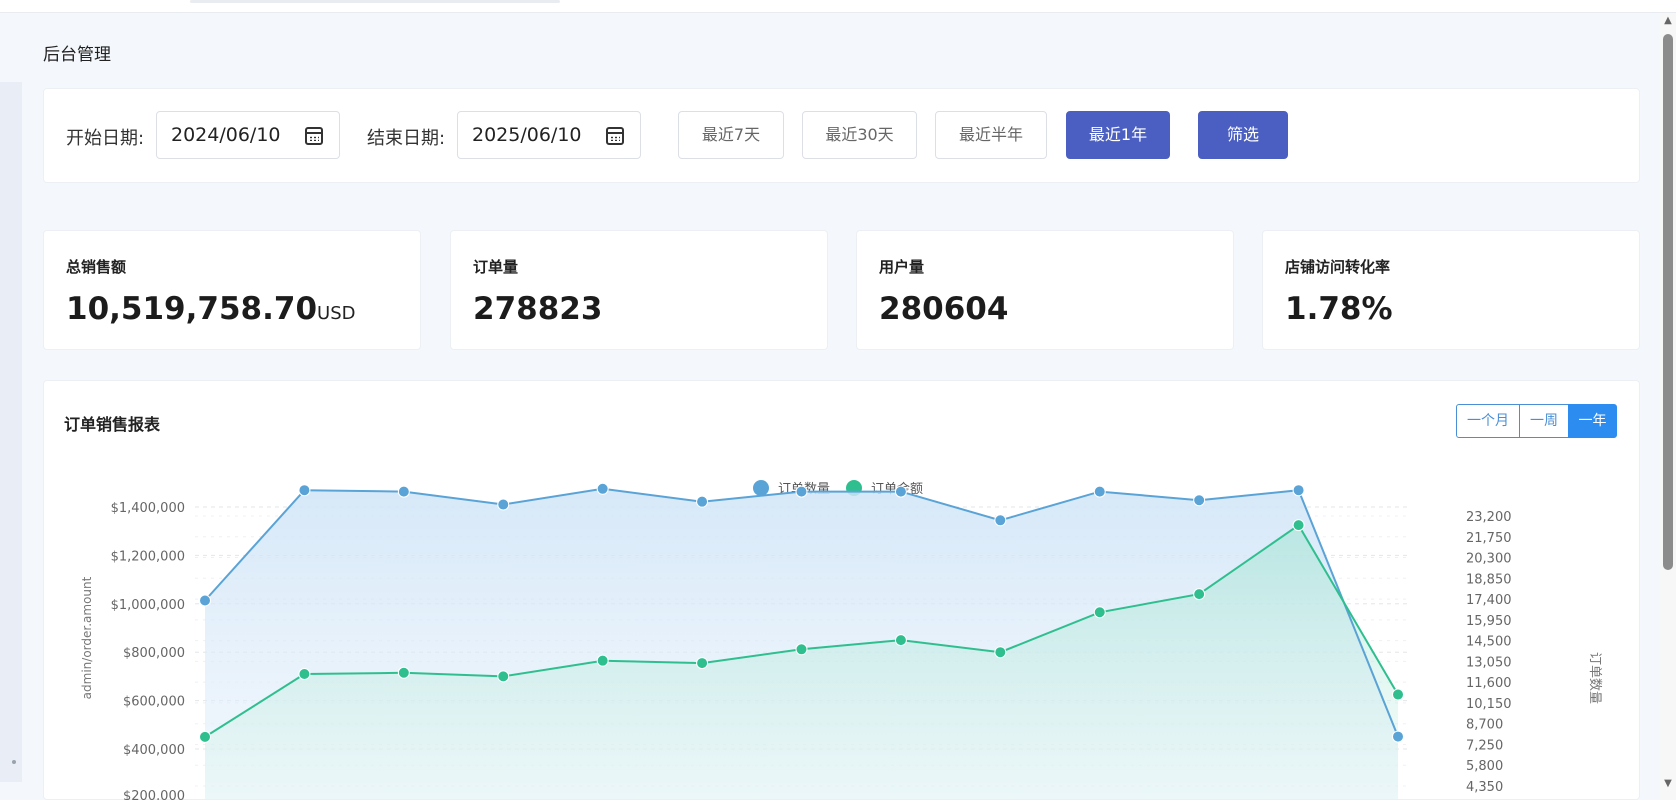 The width and height of the screenshot is (1676, 800). I want to click on y-right-tick-label: 21,750, so click(1489, 538).